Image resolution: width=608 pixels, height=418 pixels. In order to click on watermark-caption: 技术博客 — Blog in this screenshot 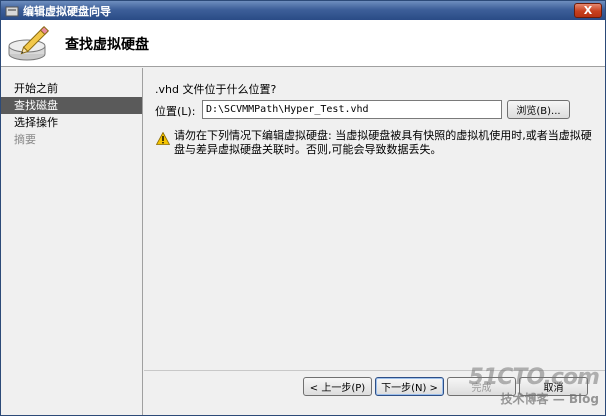, I will do `click(549, 399)`.